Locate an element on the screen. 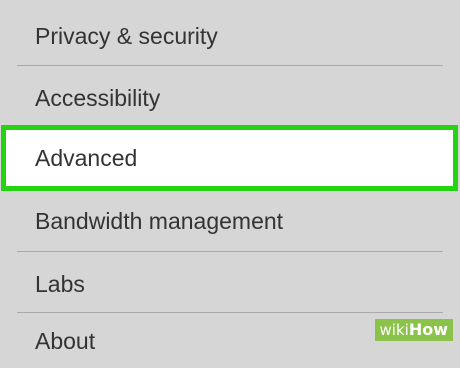  menu-item-label: Accessibility is located at coordinates (98, 97).